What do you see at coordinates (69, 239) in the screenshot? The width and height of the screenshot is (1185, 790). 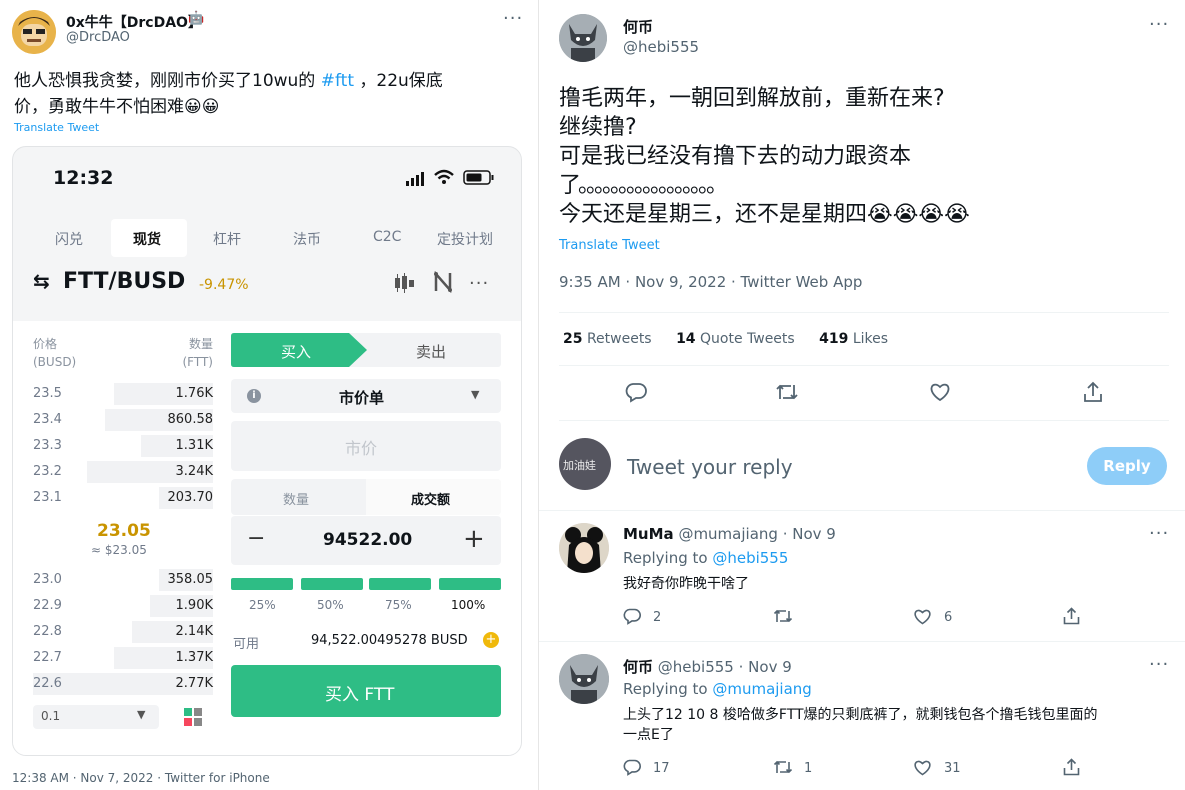 I see `tab-swap: 闪兑` at bounding box center [69, 239].